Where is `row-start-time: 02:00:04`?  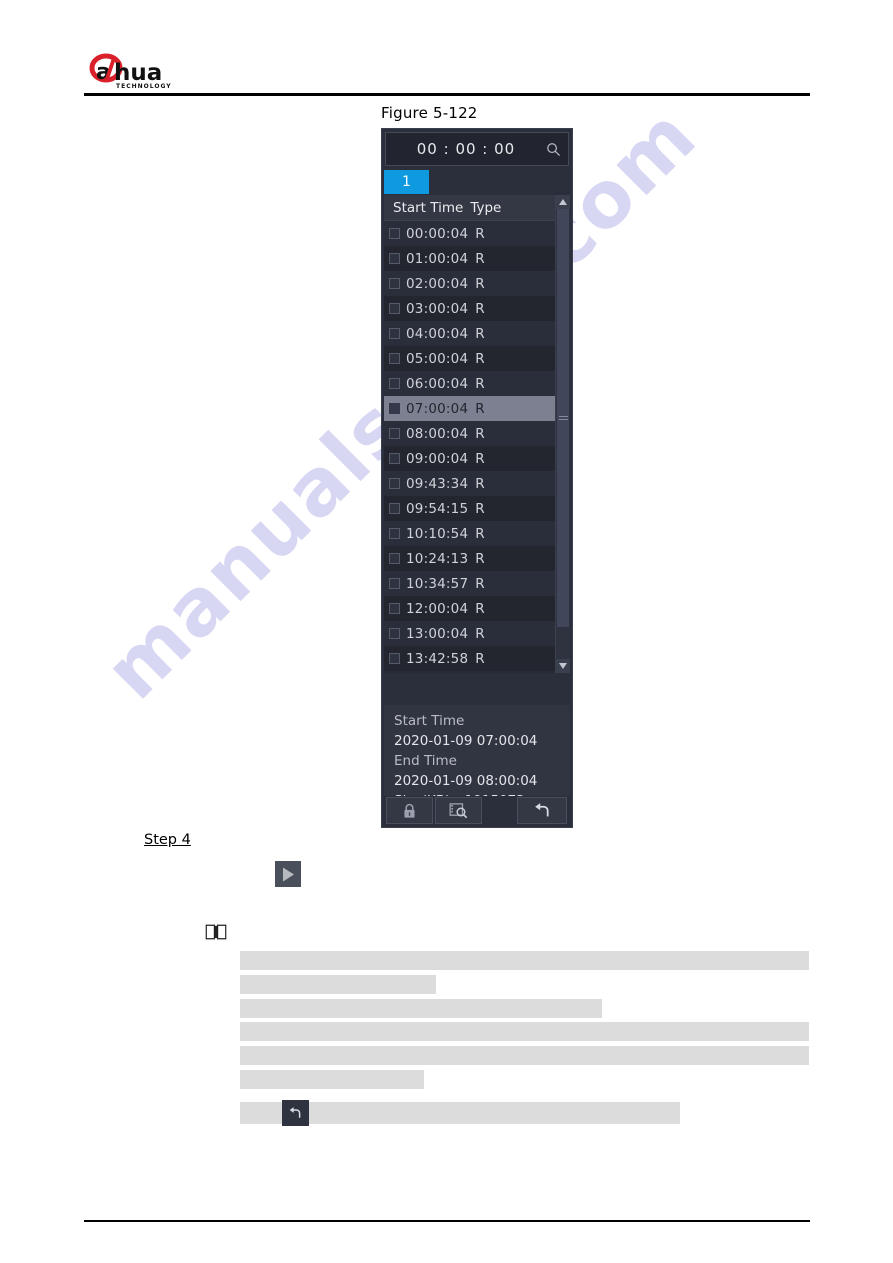
row-start-time: 02:00:04 is located at coordinates (437, 283).